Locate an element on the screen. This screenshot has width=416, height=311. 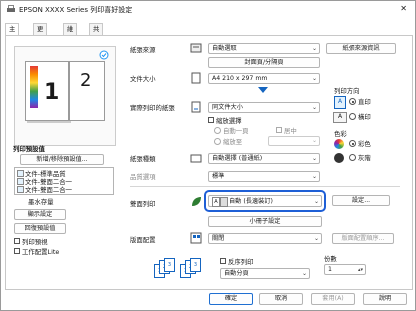
reduce-enlarge-checkbox is located at coordinates (211, 120).